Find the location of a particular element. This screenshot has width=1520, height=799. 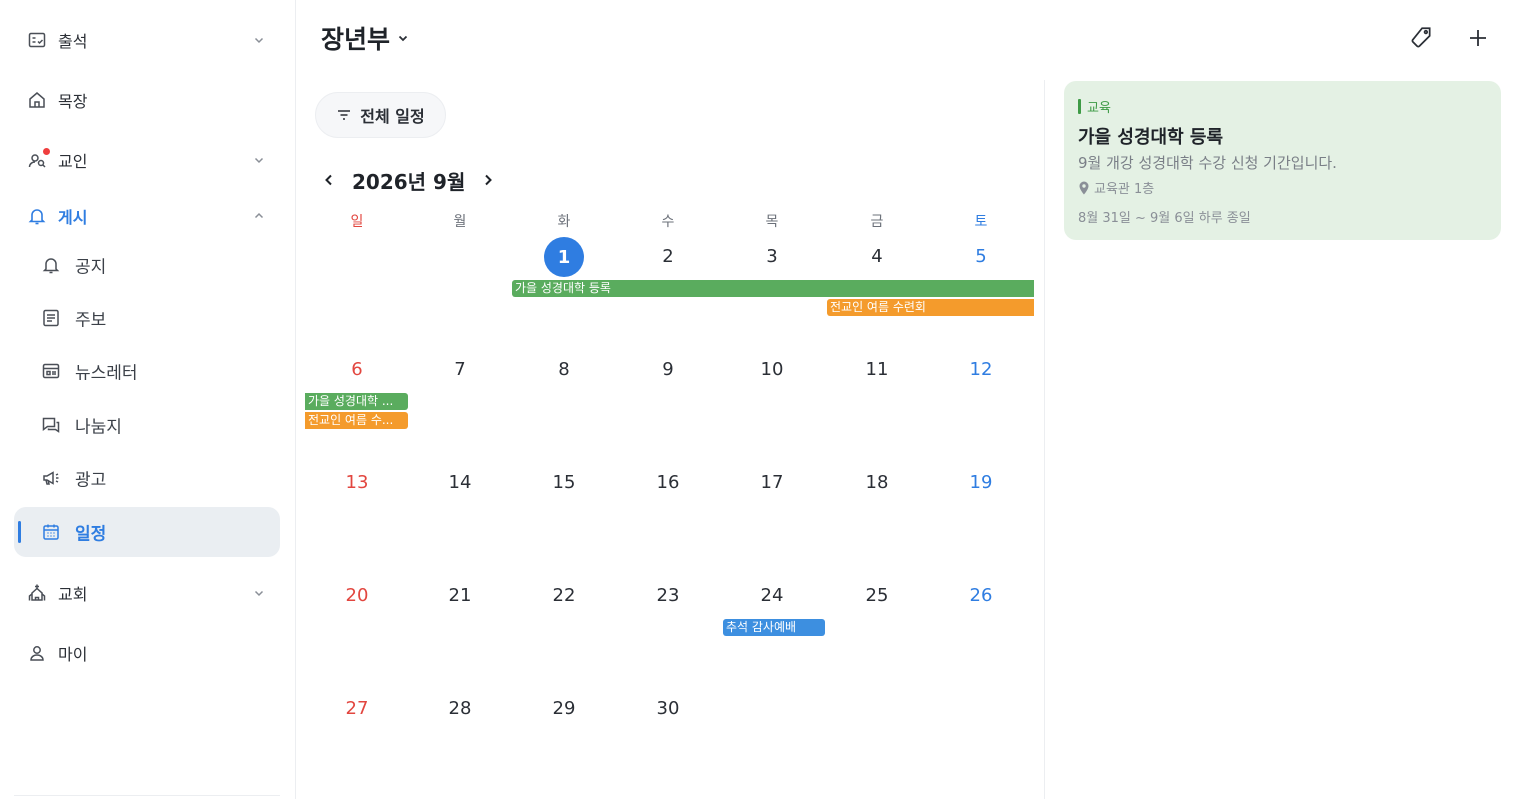

event-description: 9월 개강 성경대학 수강 신청 기간입니다. is located at coordinates (1207, 163).